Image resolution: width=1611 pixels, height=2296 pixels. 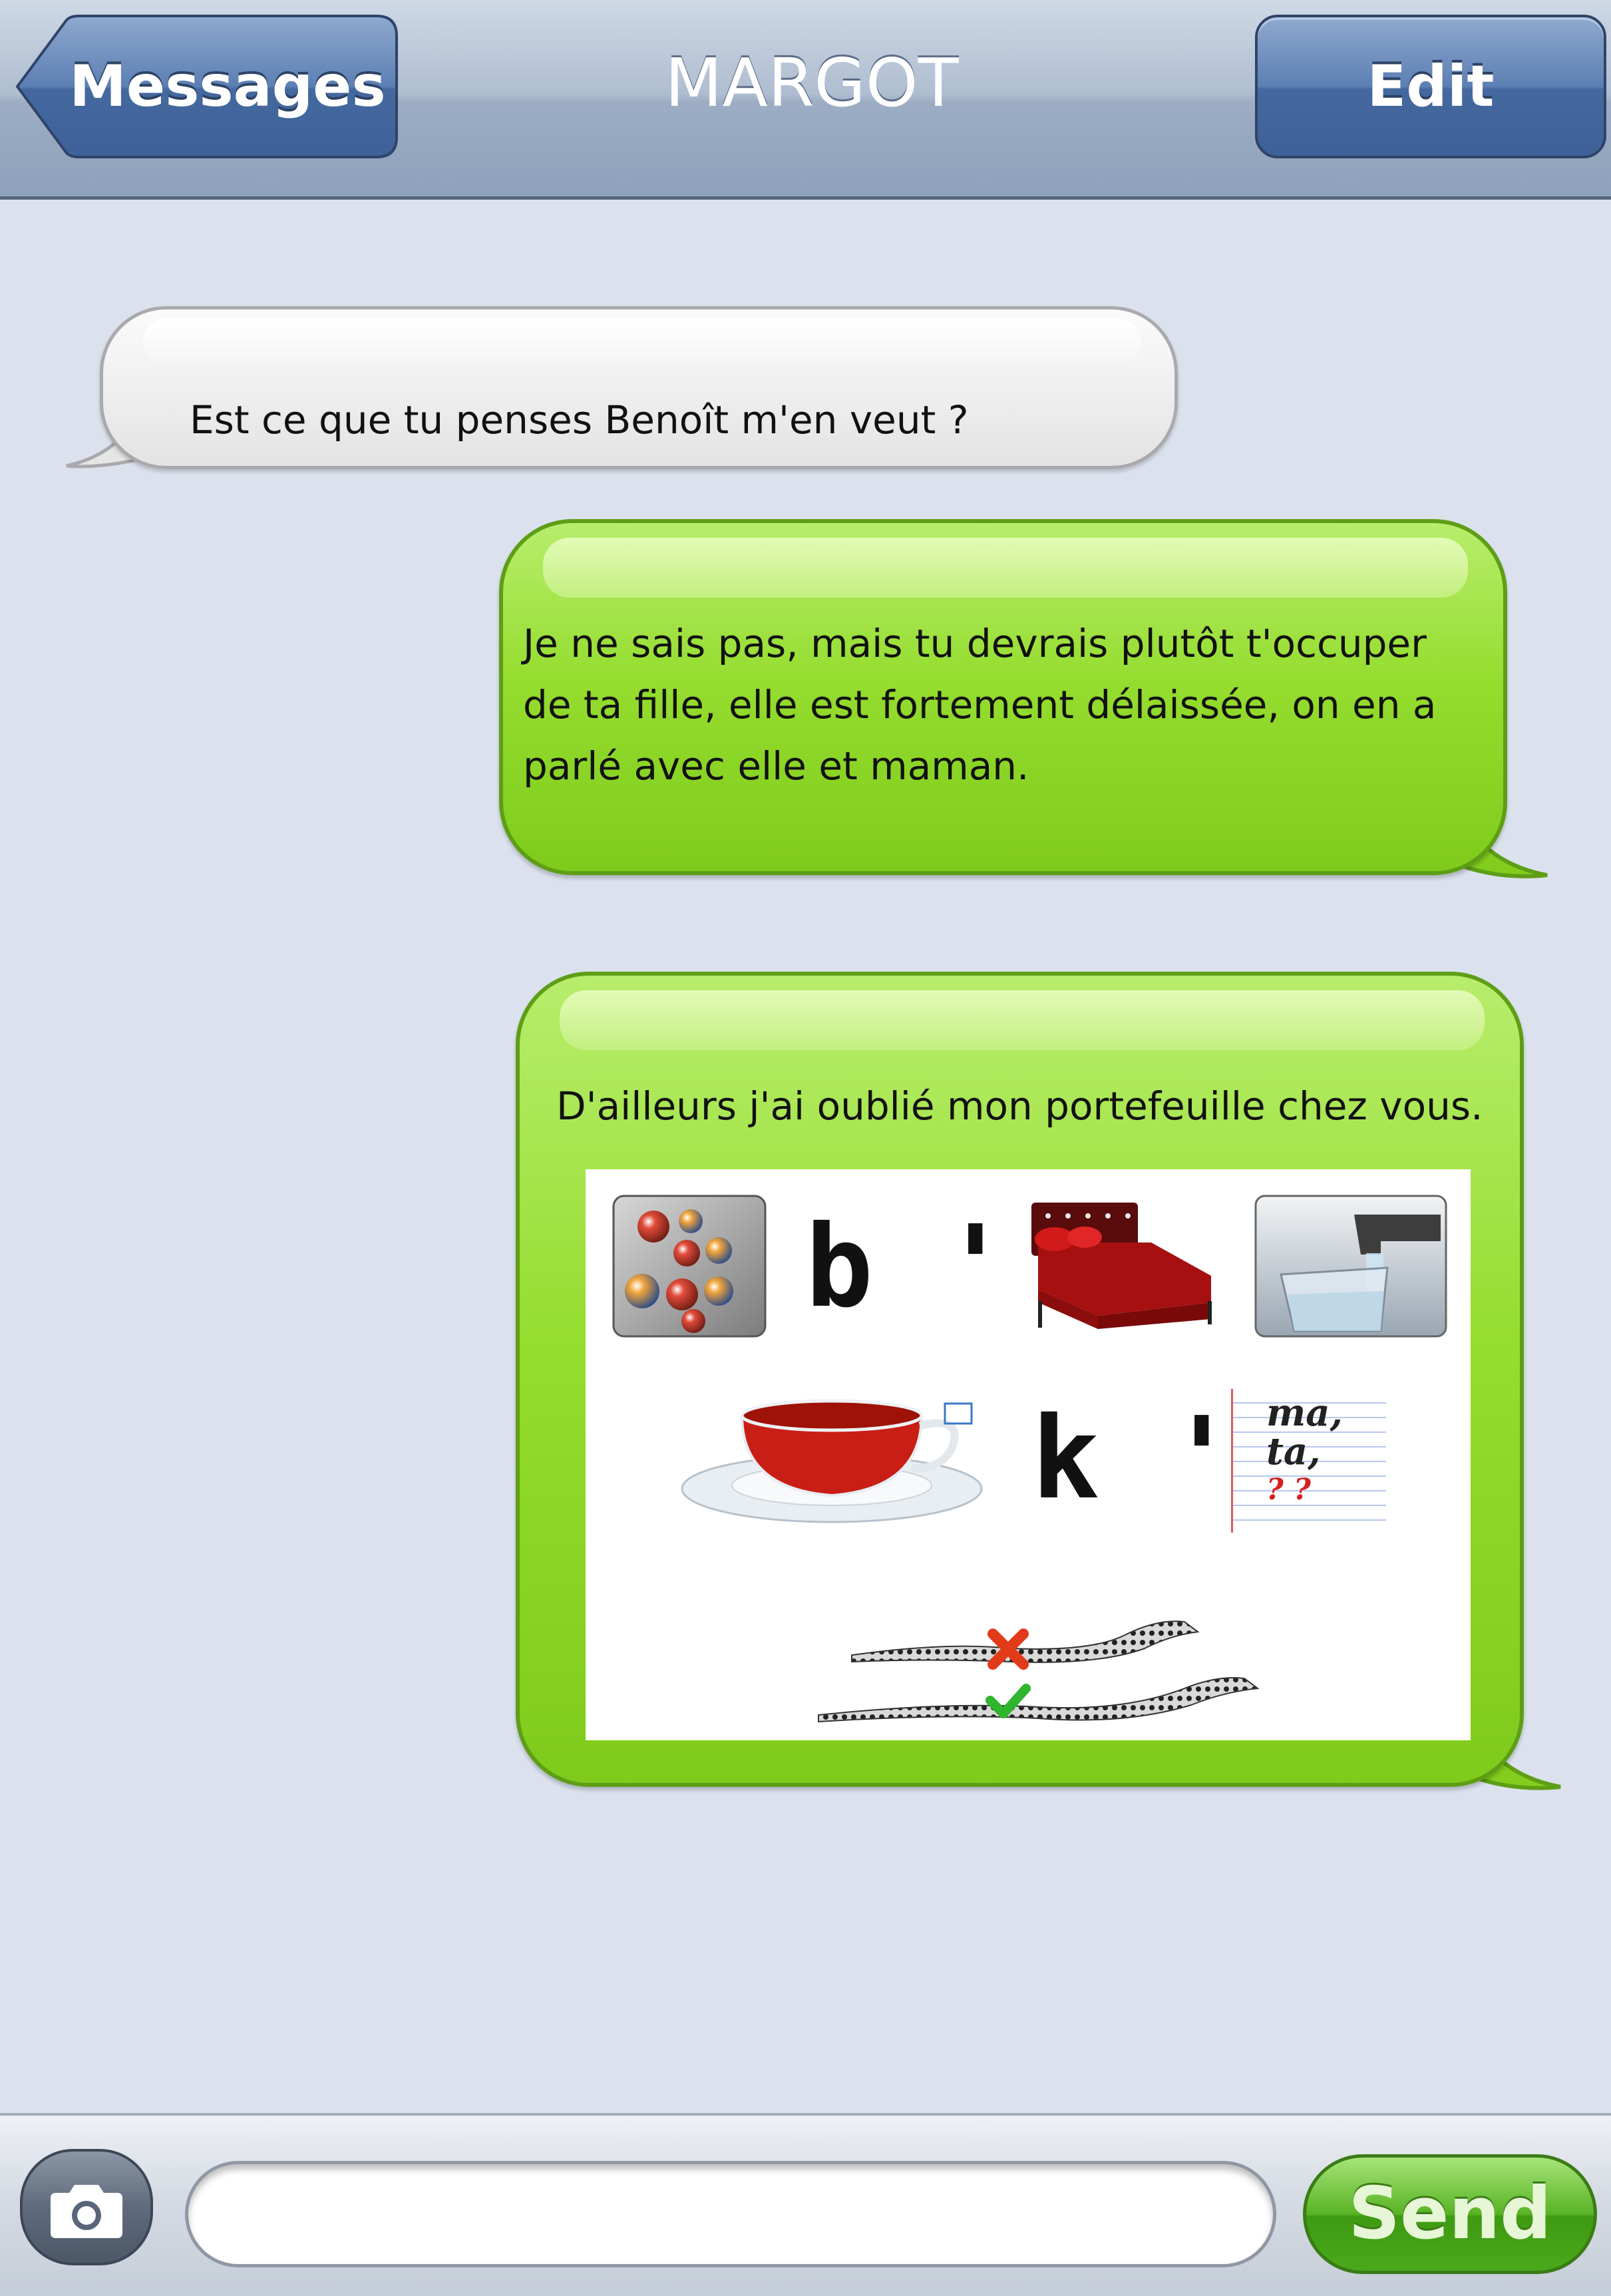 What do you see at coordinates (1039, 1672) in the screenshot?
I see `snakes-icon` at bounding box center [1039, 1672].